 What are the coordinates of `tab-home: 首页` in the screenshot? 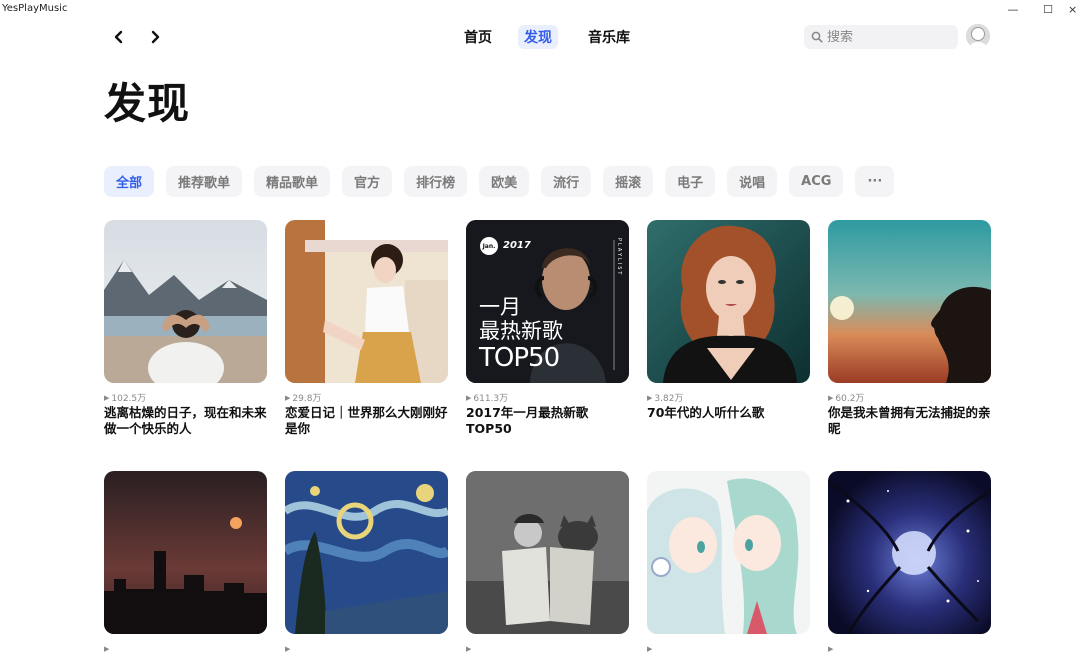 It's located at (478, 37).